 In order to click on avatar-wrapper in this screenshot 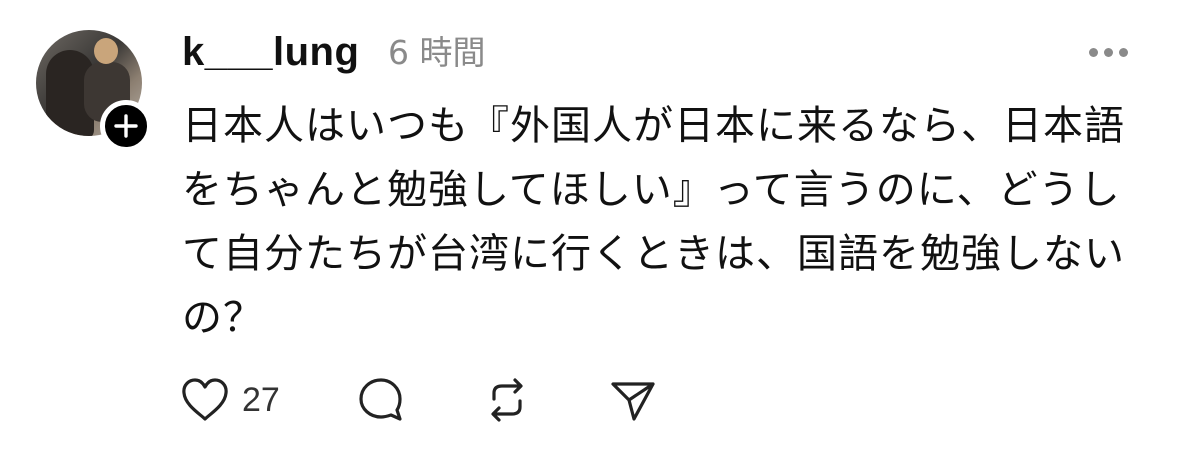, I will do `click(94, 91)`.